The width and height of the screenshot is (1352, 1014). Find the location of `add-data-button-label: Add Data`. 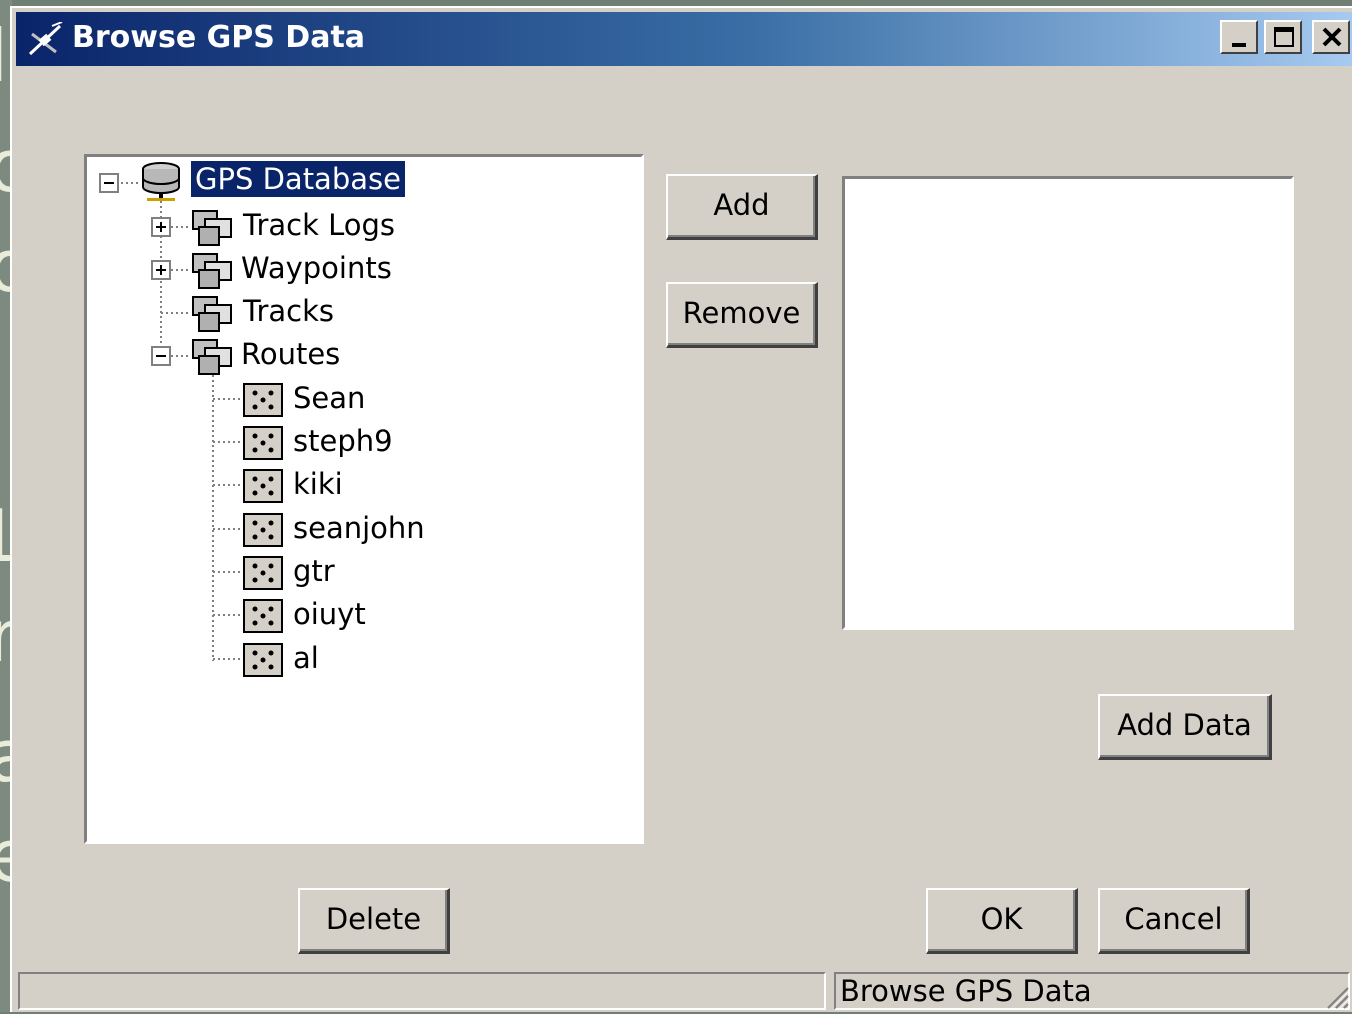

add-data-button-label: Add Data is located at coordinates (1184, 725).